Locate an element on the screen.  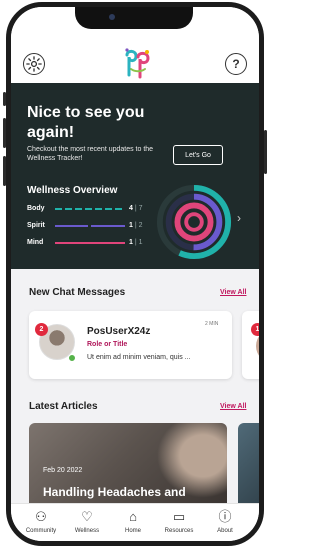
info-icon: ⓘ is located at coordinates (225, 516).